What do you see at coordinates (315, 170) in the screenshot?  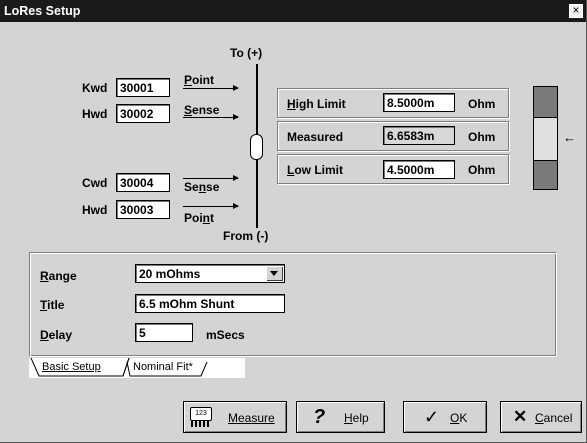 I see `low-limit-label: Low Limit` at bounding box center [315, 170].